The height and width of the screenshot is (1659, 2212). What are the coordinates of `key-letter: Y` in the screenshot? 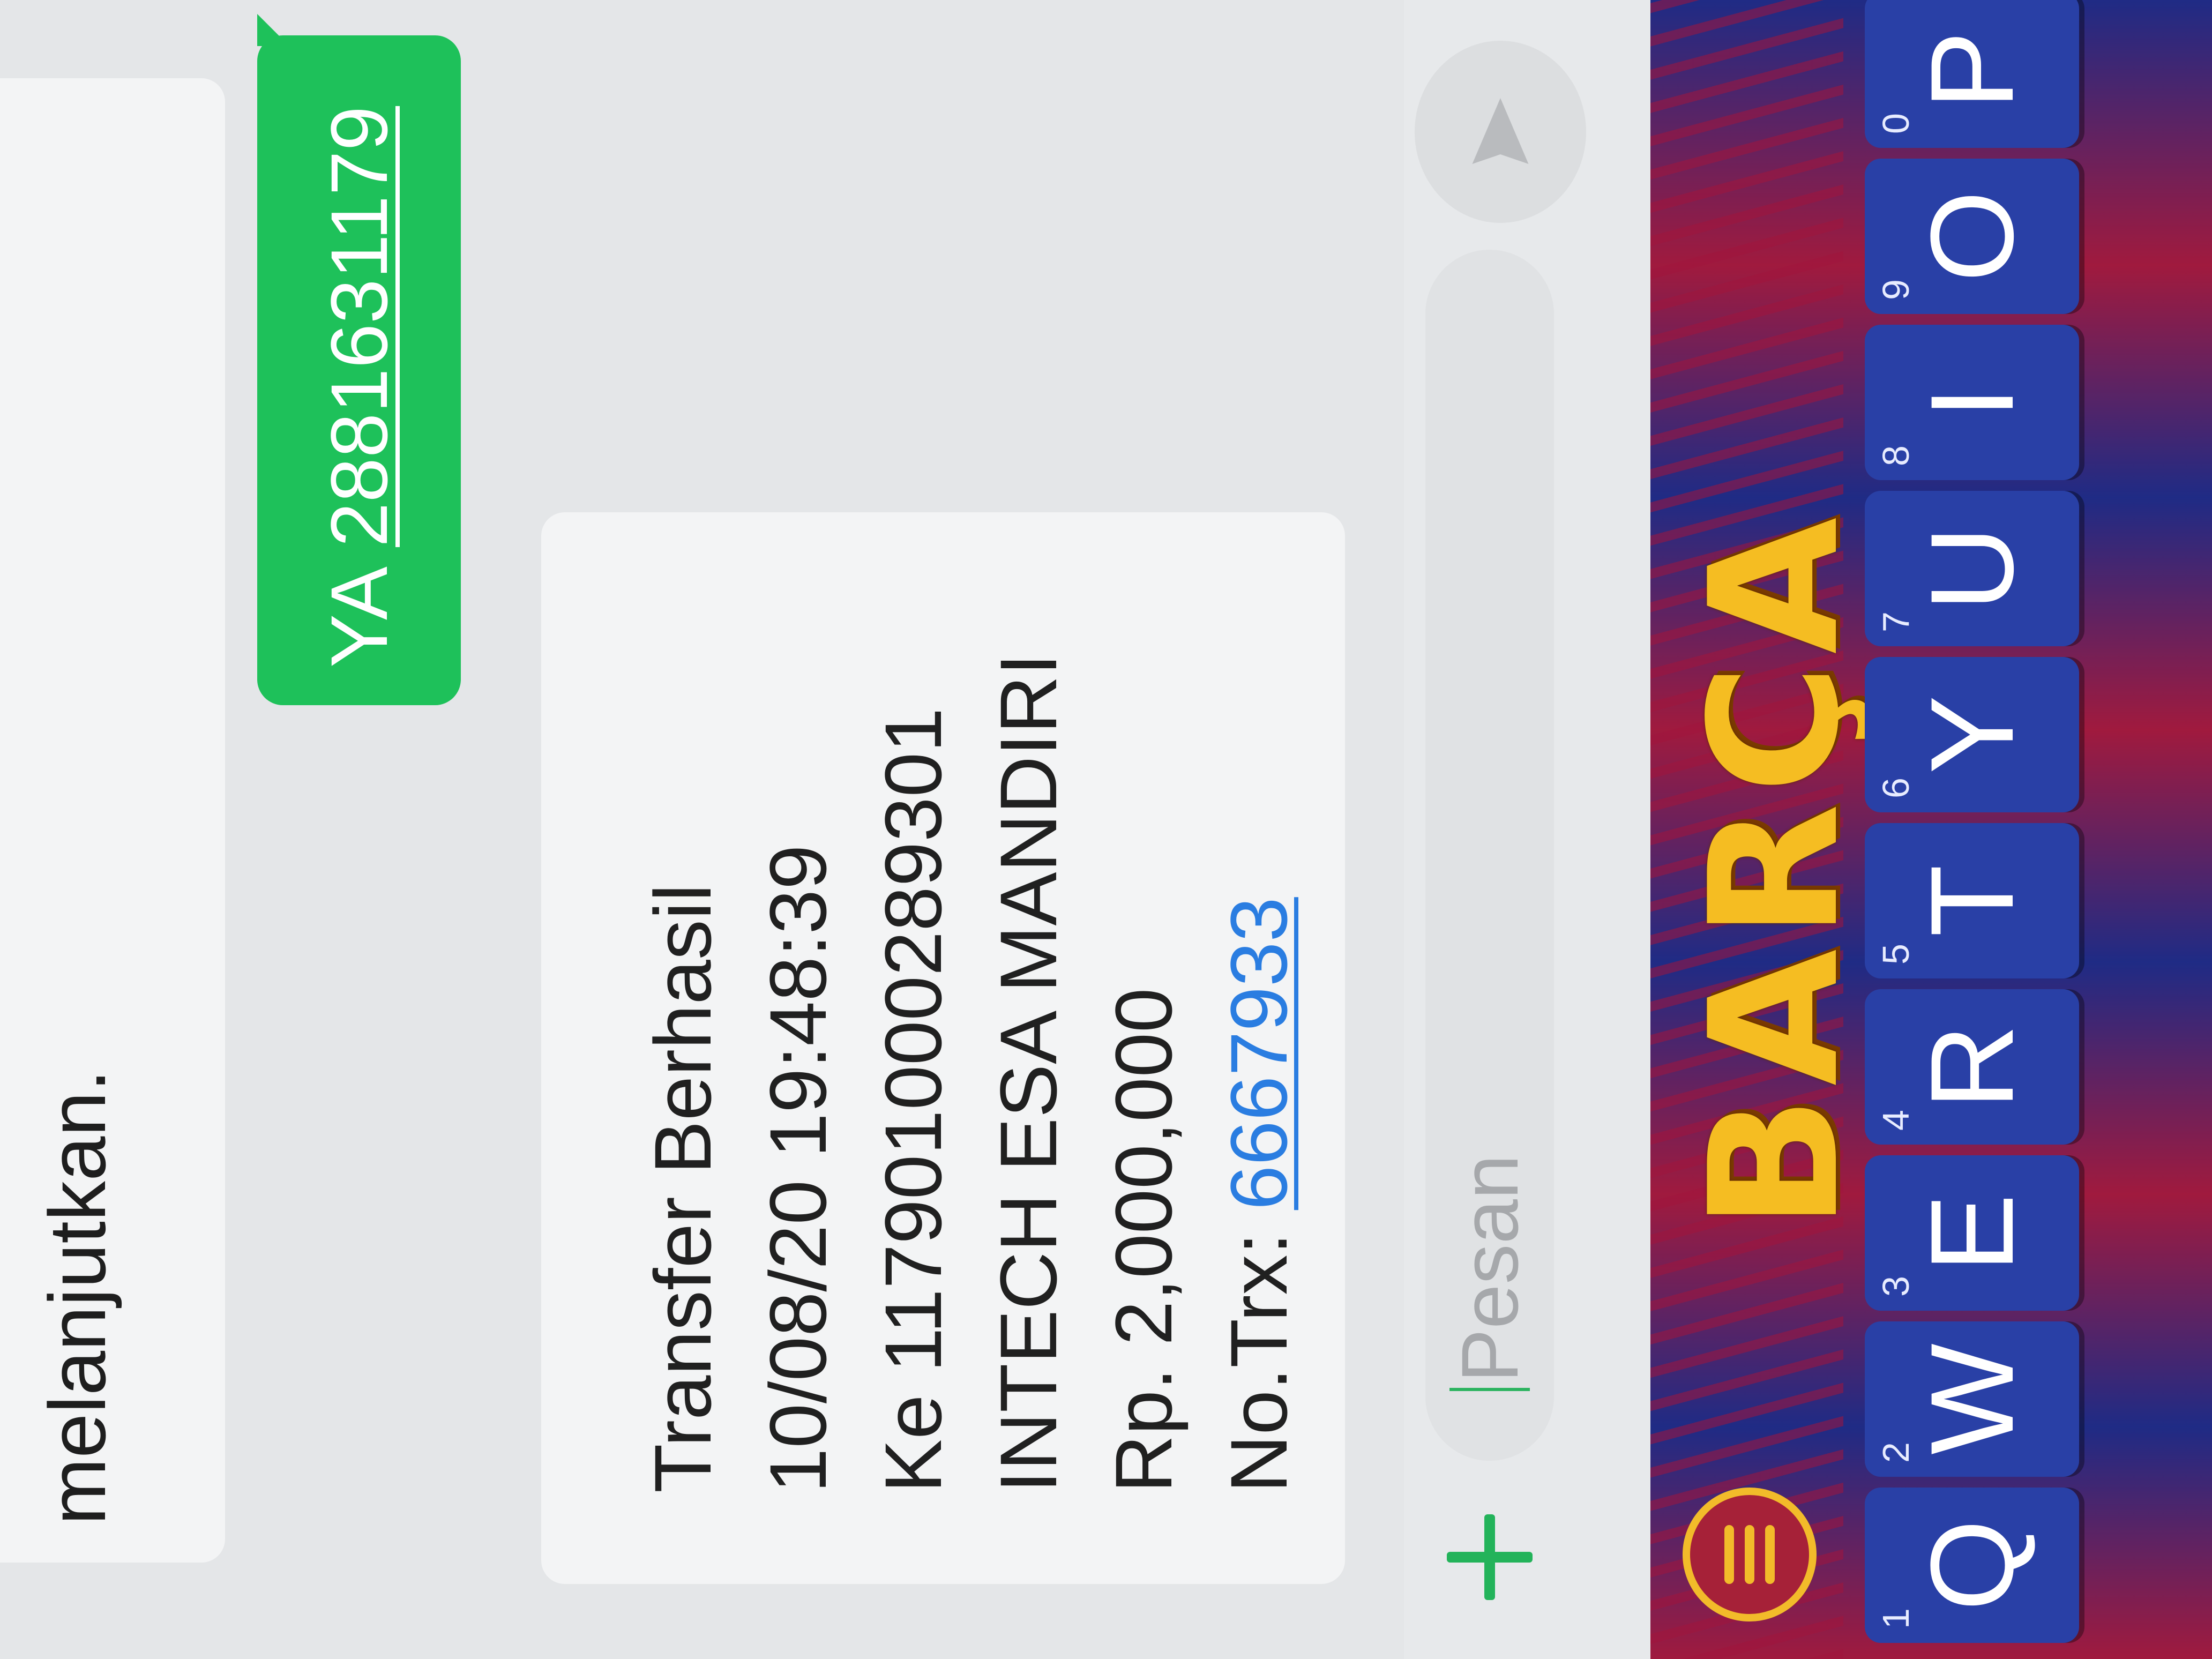 It's located at (1971, 734).